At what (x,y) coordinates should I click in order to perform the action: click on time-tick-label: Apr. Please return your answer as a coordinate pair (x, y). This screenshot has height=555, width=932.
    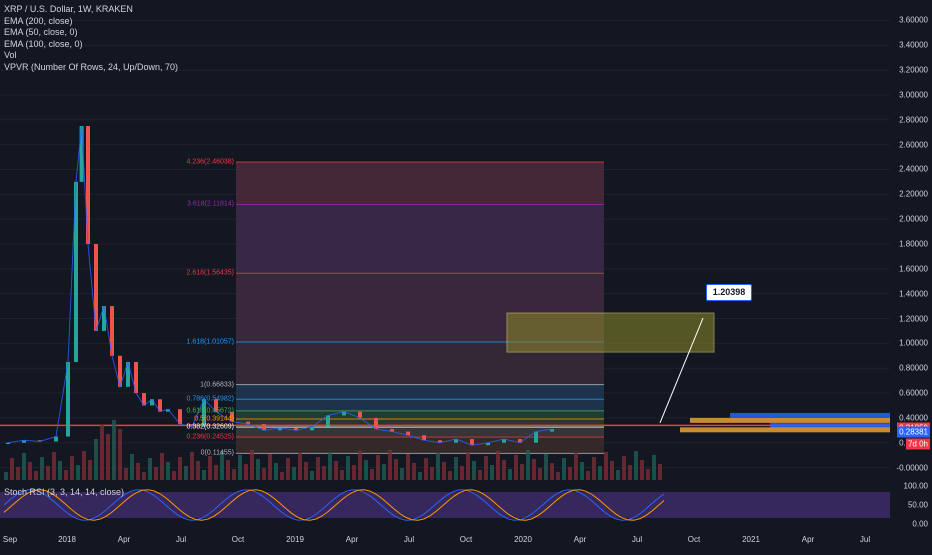
    Looking at the image, I should click on (352, 539).